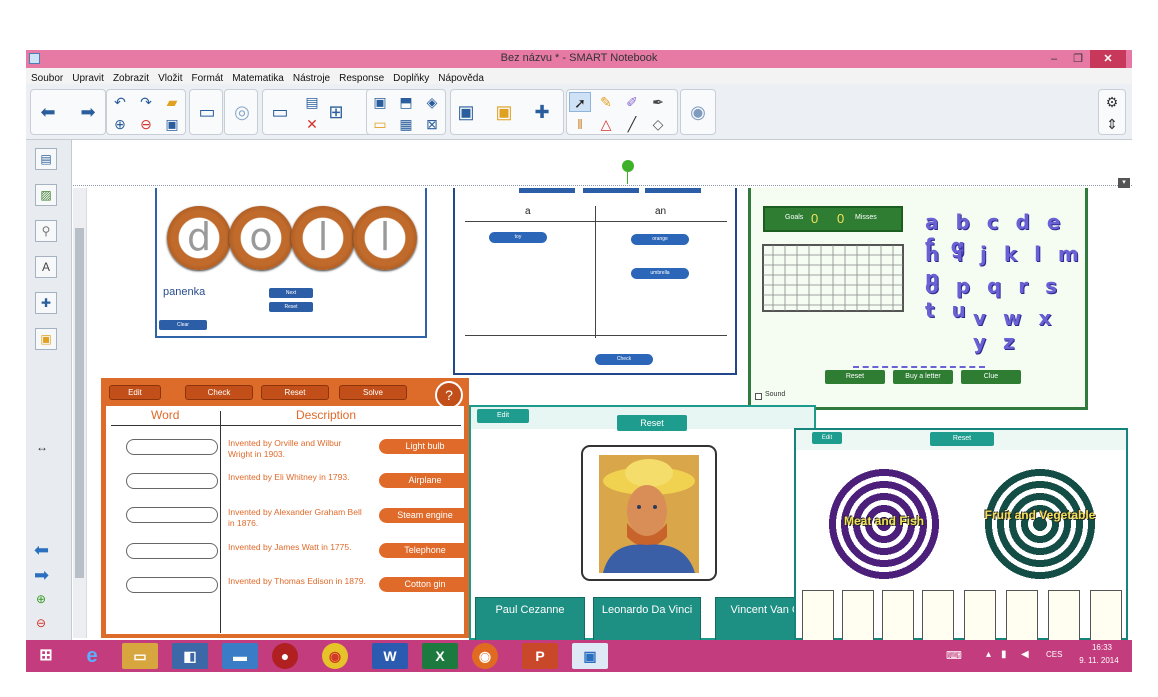  I want to click on add-page-side-icon: ⊕, so click(41, 599).